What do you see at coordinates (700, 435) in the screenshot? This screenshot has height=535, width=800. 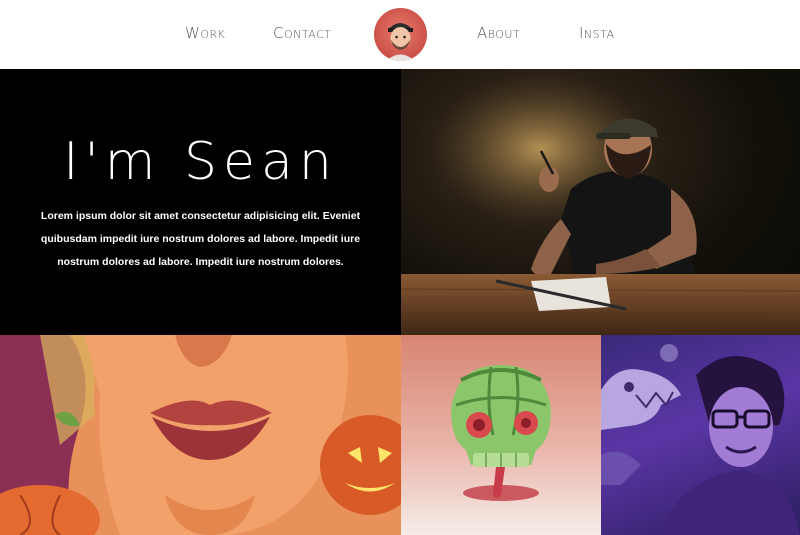 I see `jurassic-park-illustration` at bounding box center [700, 435].